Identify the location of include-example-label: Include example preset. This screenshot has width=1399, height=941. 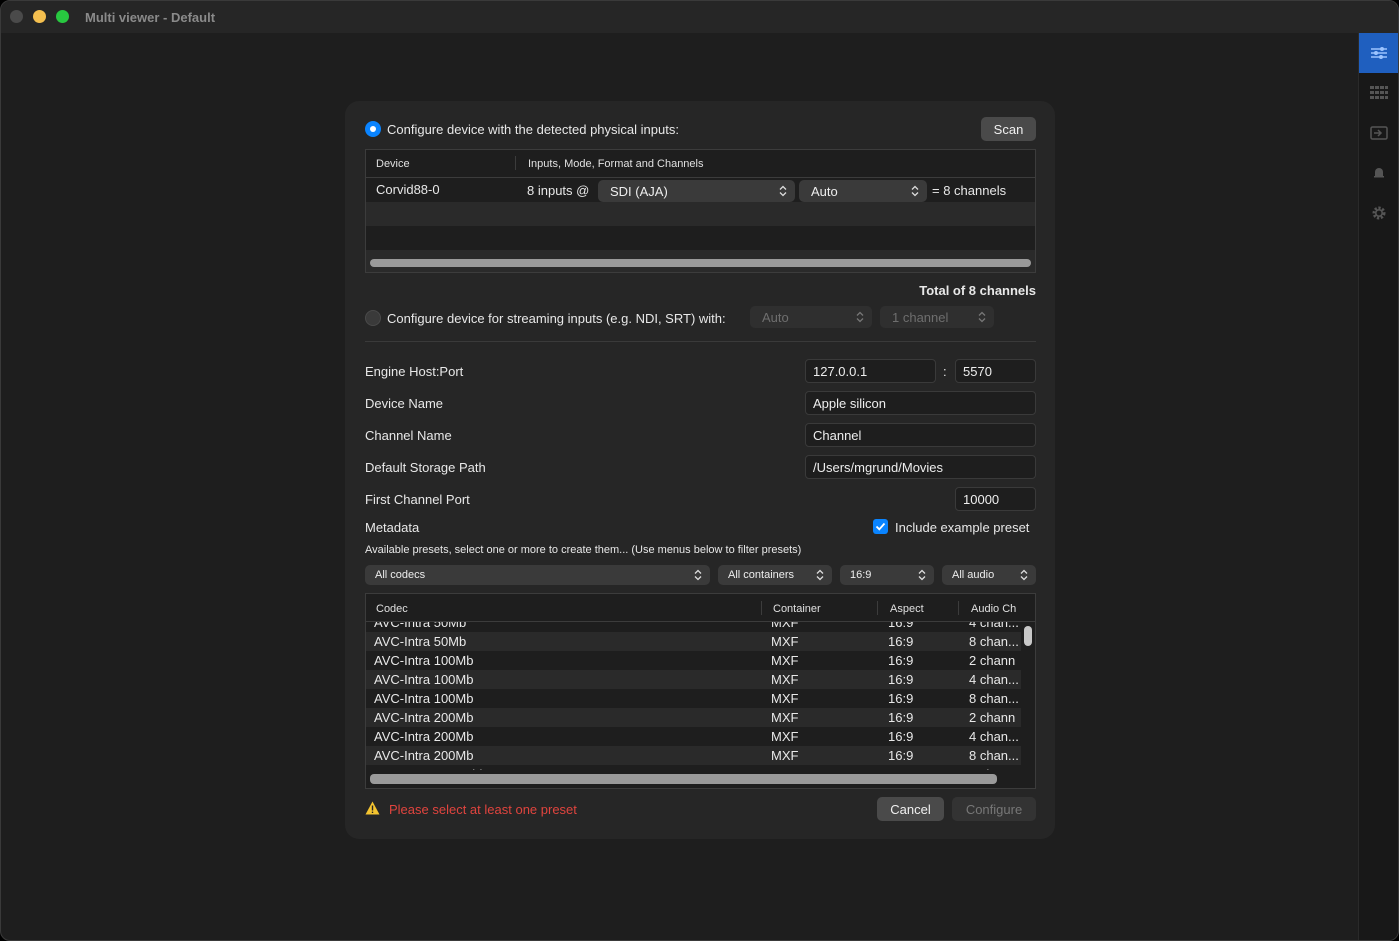
(962, 527).